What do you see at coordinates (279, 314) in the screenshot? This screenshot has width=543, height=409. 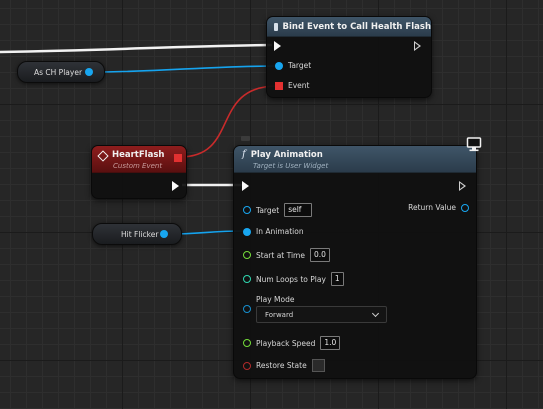 I see `play-mode-value: Forward` at bounding box center [279, 314].